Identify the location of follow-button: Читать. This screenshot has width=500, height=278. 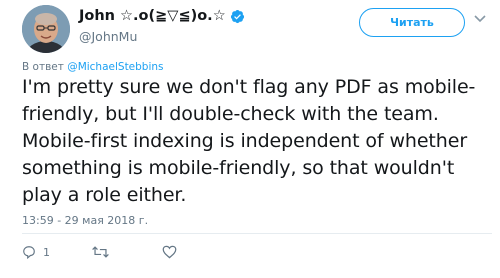
(412, 22).